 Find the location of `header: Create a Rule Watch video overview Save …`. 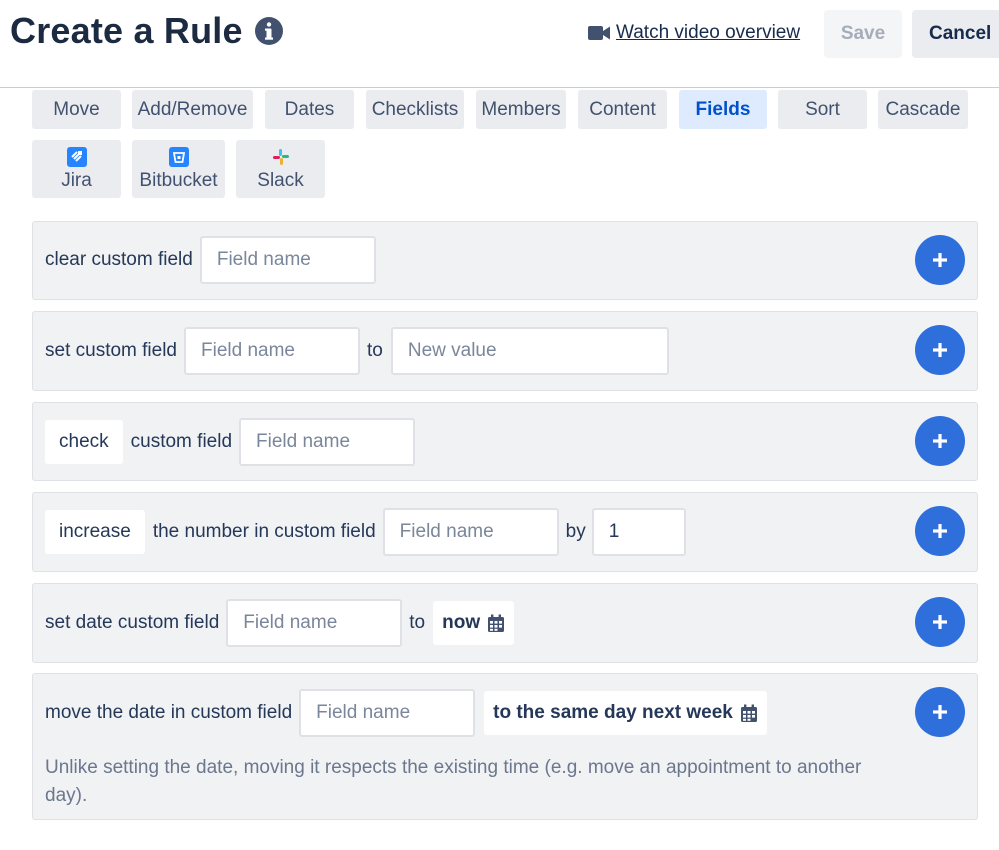

header: Create a Rule Watch video overview Save … is located at coordinates (499, 44).